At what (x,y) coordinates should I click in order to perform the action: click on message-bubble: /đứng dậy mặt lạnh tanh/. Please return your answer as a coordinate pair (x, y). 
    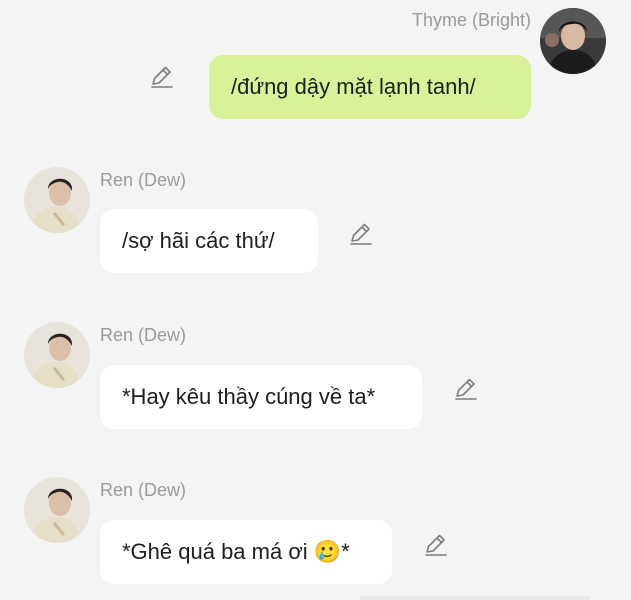
    Looking at the image, I should click on (370, 87).